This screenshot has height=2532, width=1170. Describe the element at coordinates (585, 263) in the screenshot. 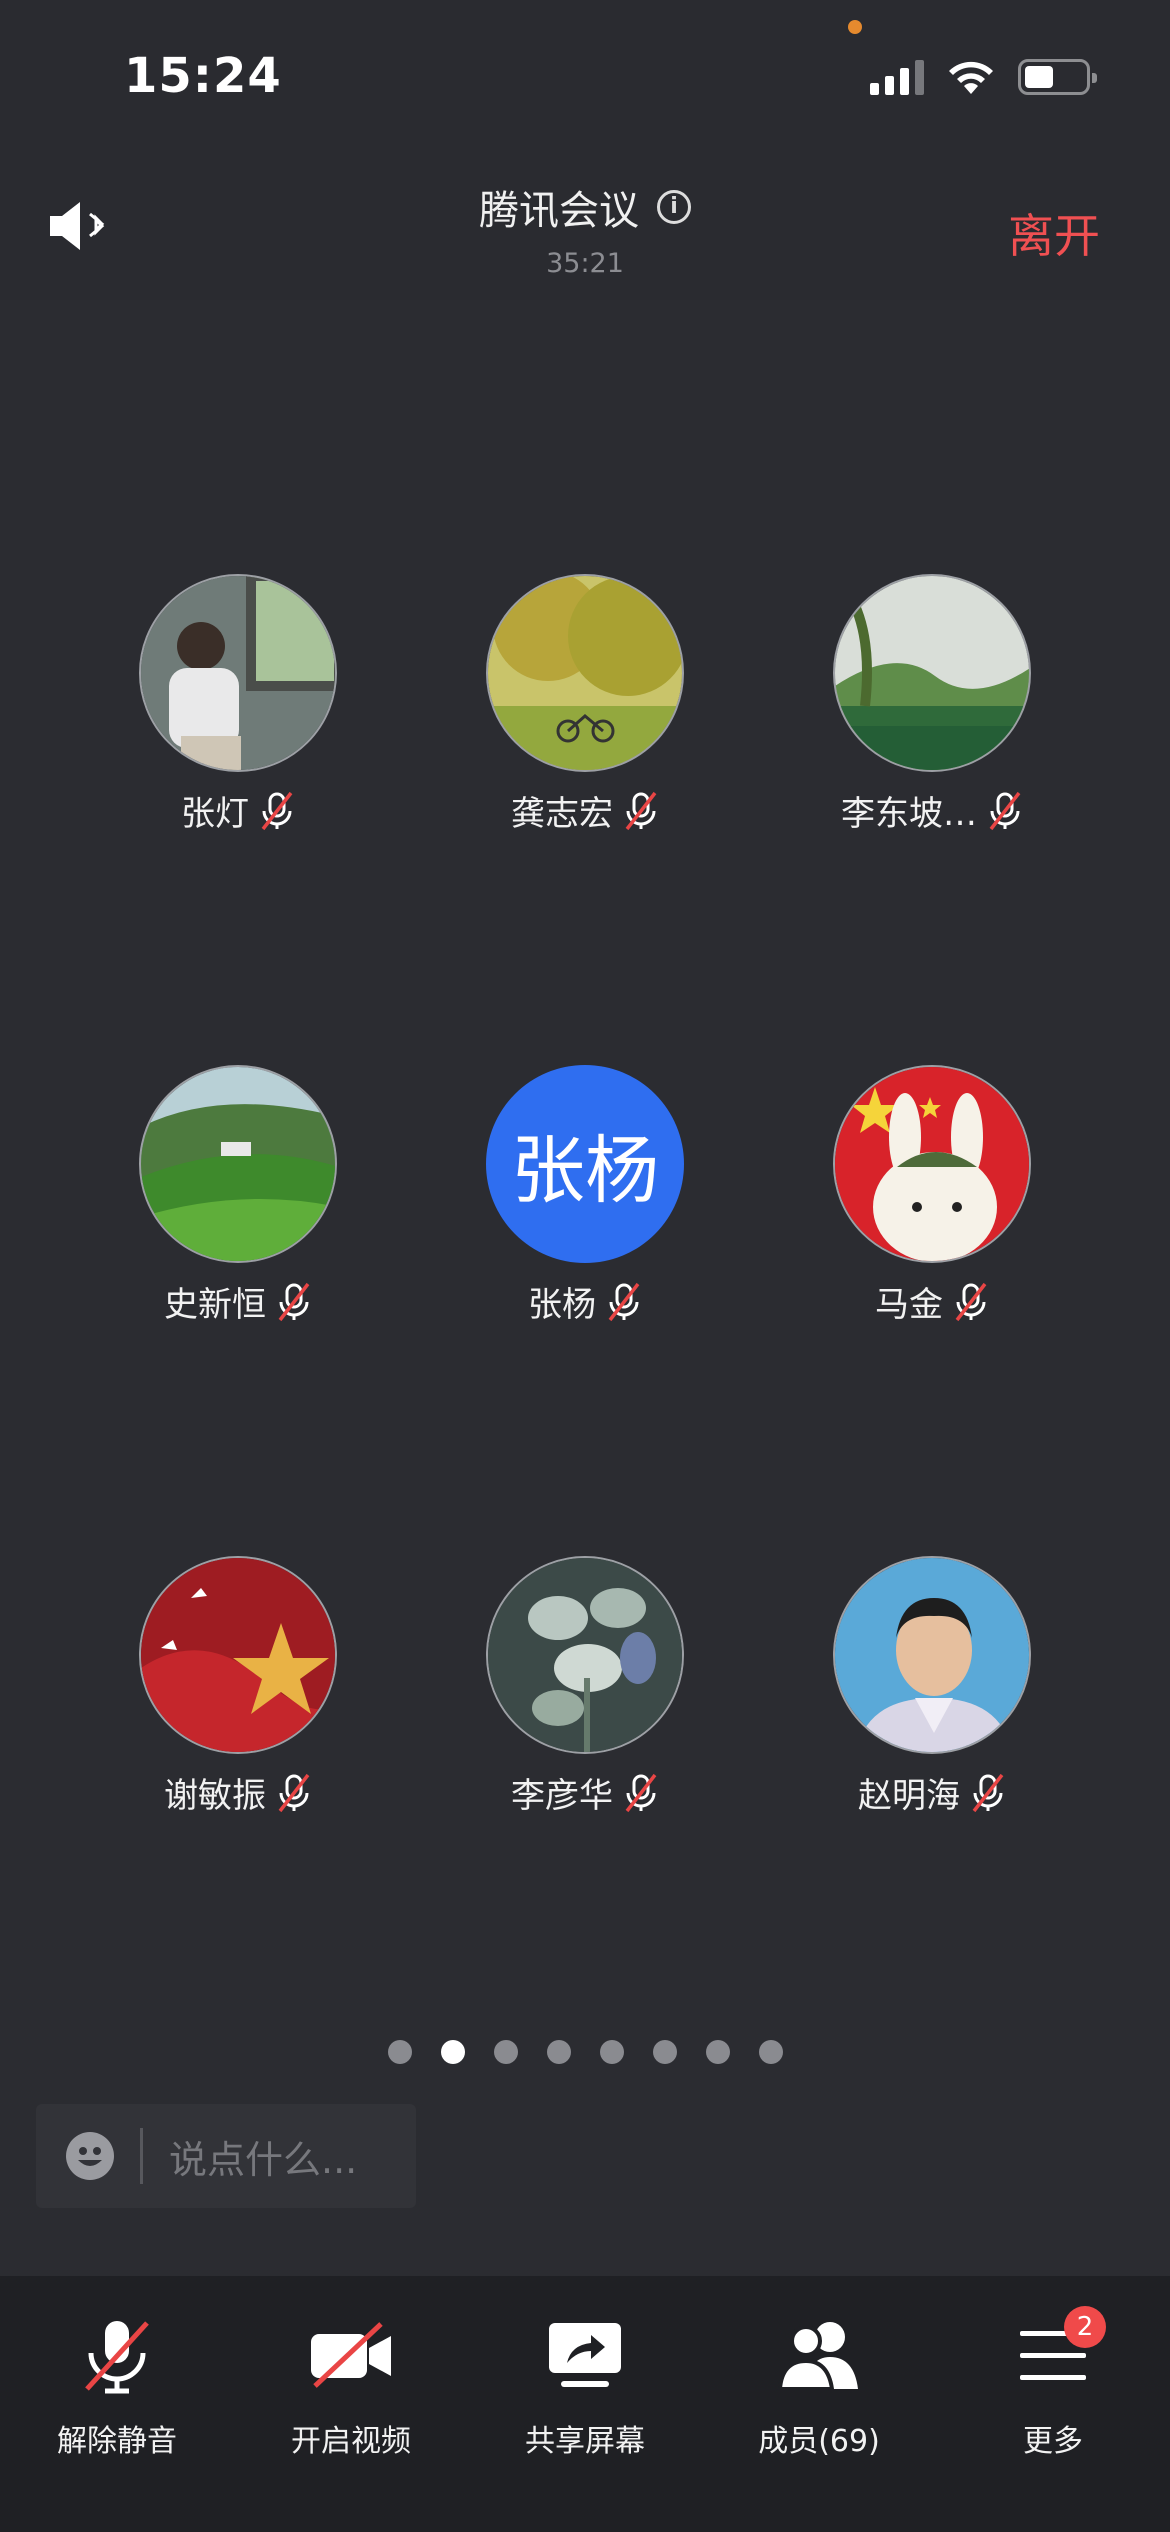

I see `meeting-timer: 35:21` at that location.